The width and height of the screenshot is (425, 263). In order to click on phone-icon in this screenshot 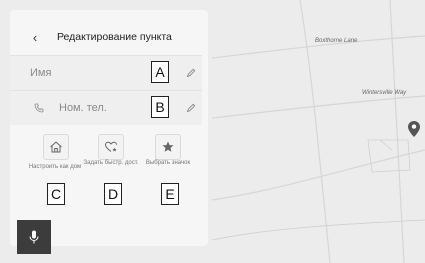, I will do `click(39, 108)`.